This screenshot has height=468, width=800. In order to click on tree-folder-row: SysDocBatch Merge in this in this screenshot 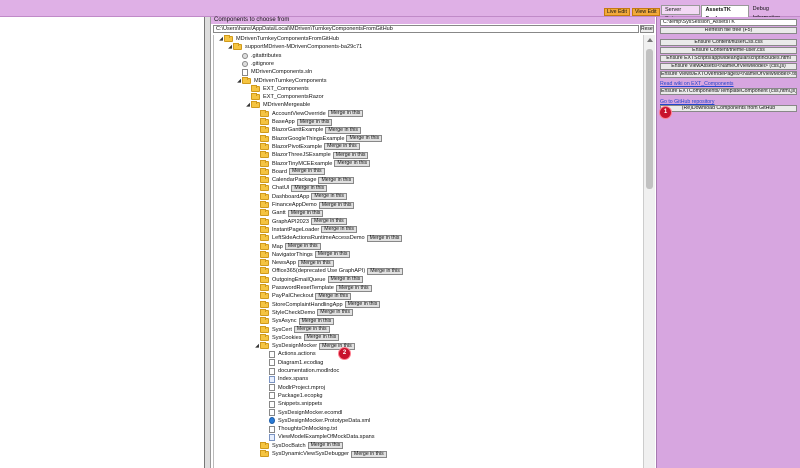, I will do `click(299, 445)`.